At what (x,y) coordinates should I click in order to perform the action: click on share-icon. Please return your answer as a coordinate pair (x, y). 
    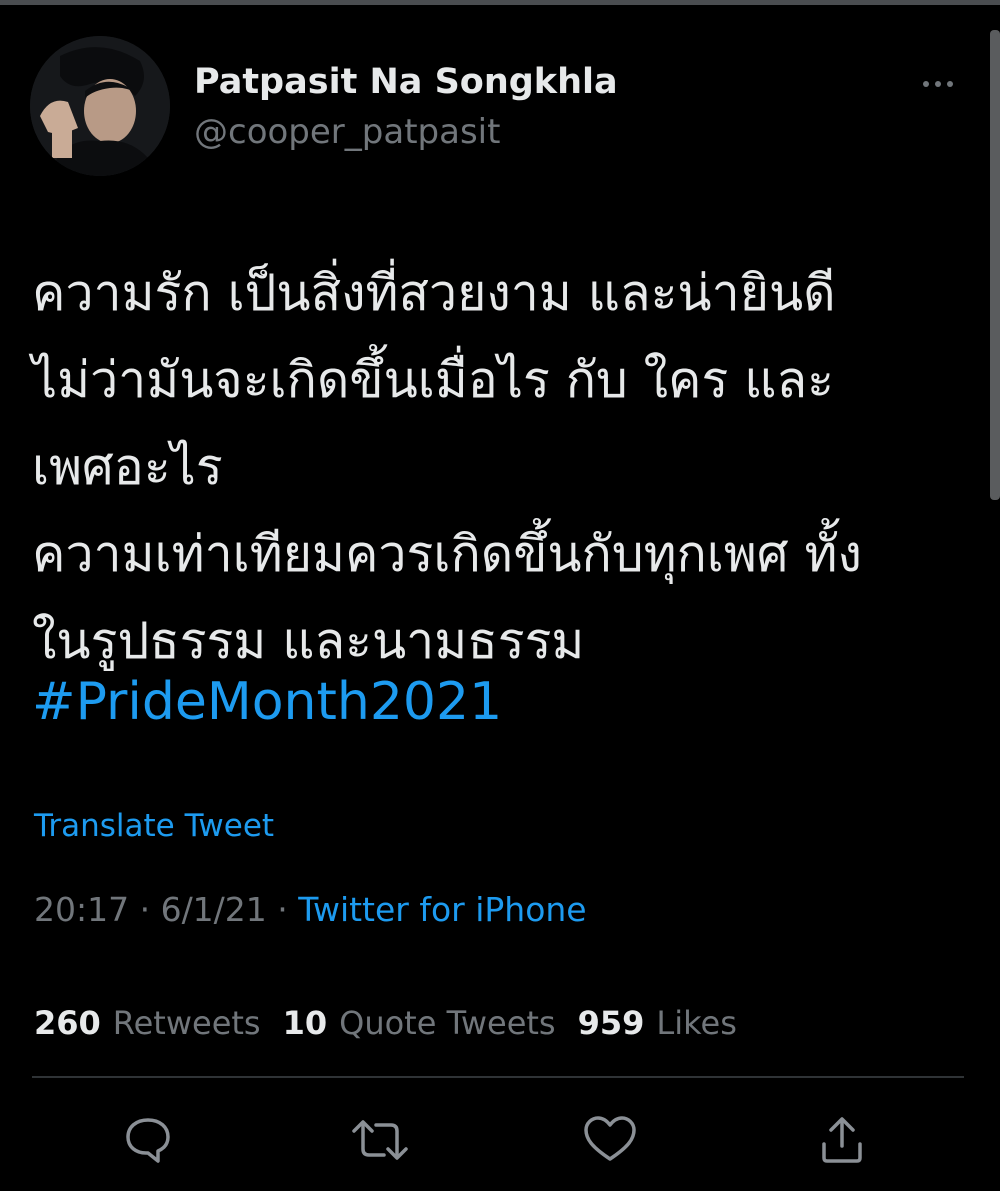
    Looking at the image, I should click on (842, 1140).